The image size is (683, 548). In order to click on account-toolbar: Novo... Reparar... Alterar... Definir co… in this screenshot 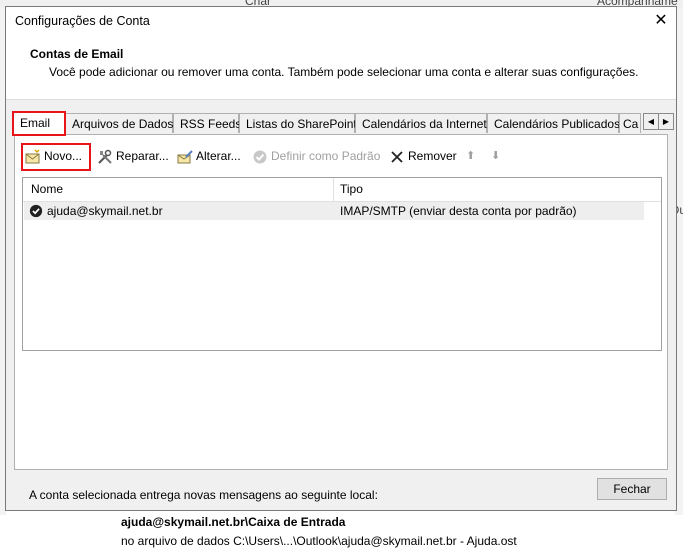, I will do `click(337, 157)`.